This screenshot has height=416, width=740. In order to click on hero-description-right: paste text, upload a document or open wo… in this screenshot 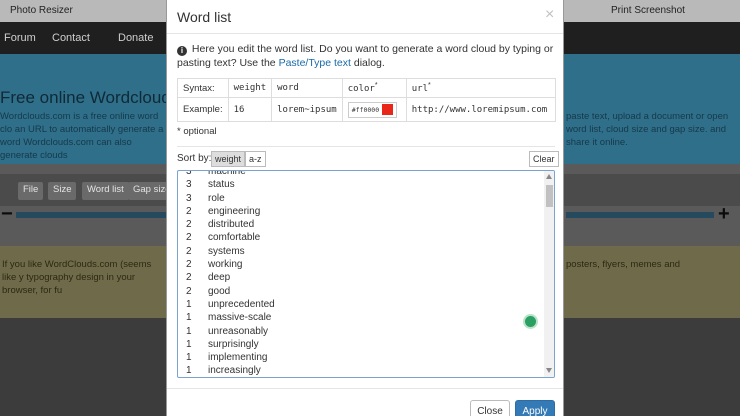, I will do `click(647, 129)`.